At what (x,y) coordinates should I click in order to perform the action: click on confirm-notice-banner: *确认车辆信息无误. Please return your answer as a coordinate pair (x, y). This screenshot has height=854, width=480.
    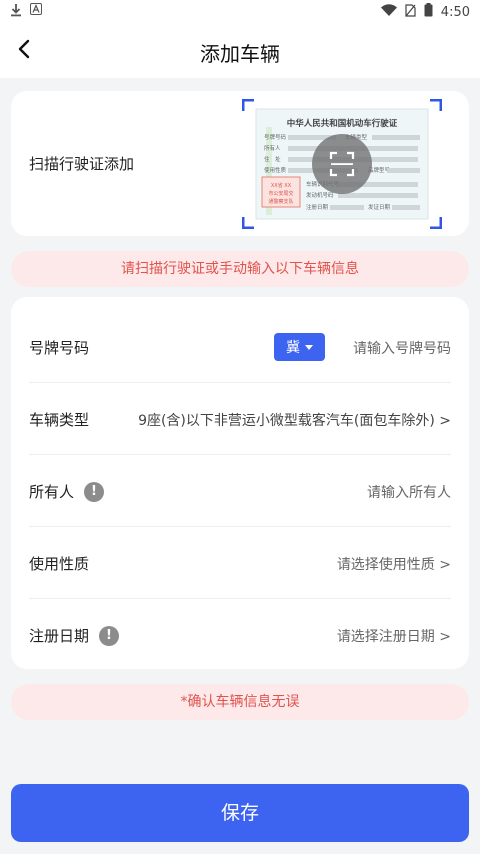
    Looking at the image, I should click on (240, 702).